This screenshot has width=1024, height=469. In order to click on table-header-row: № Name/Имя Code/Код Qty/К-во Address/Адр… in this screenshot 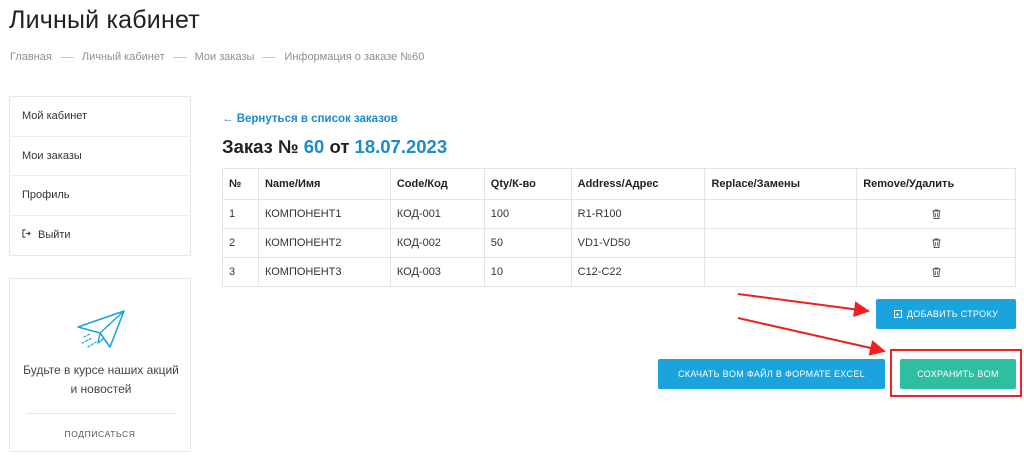, I will do `click(619, 184)`.